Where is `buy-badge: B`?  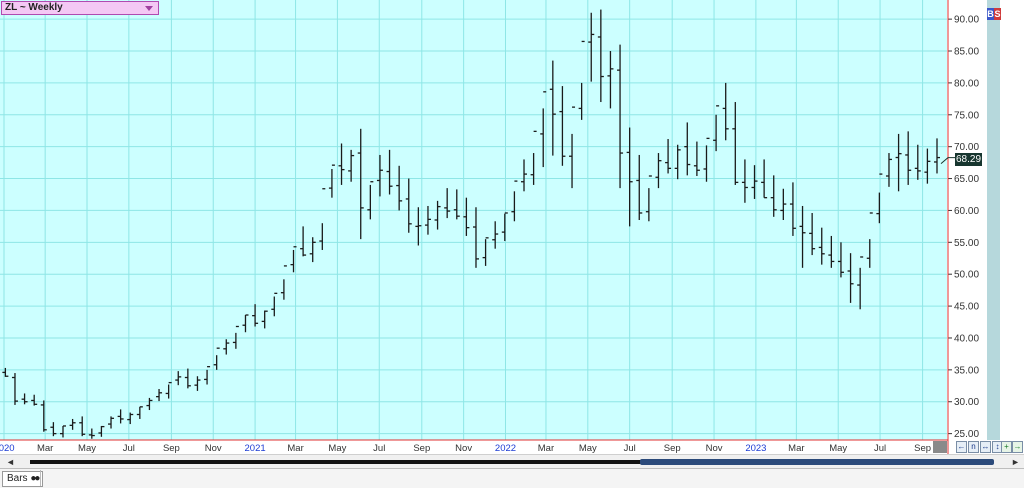
buy-badge: B is located at coordinates (990, 14).